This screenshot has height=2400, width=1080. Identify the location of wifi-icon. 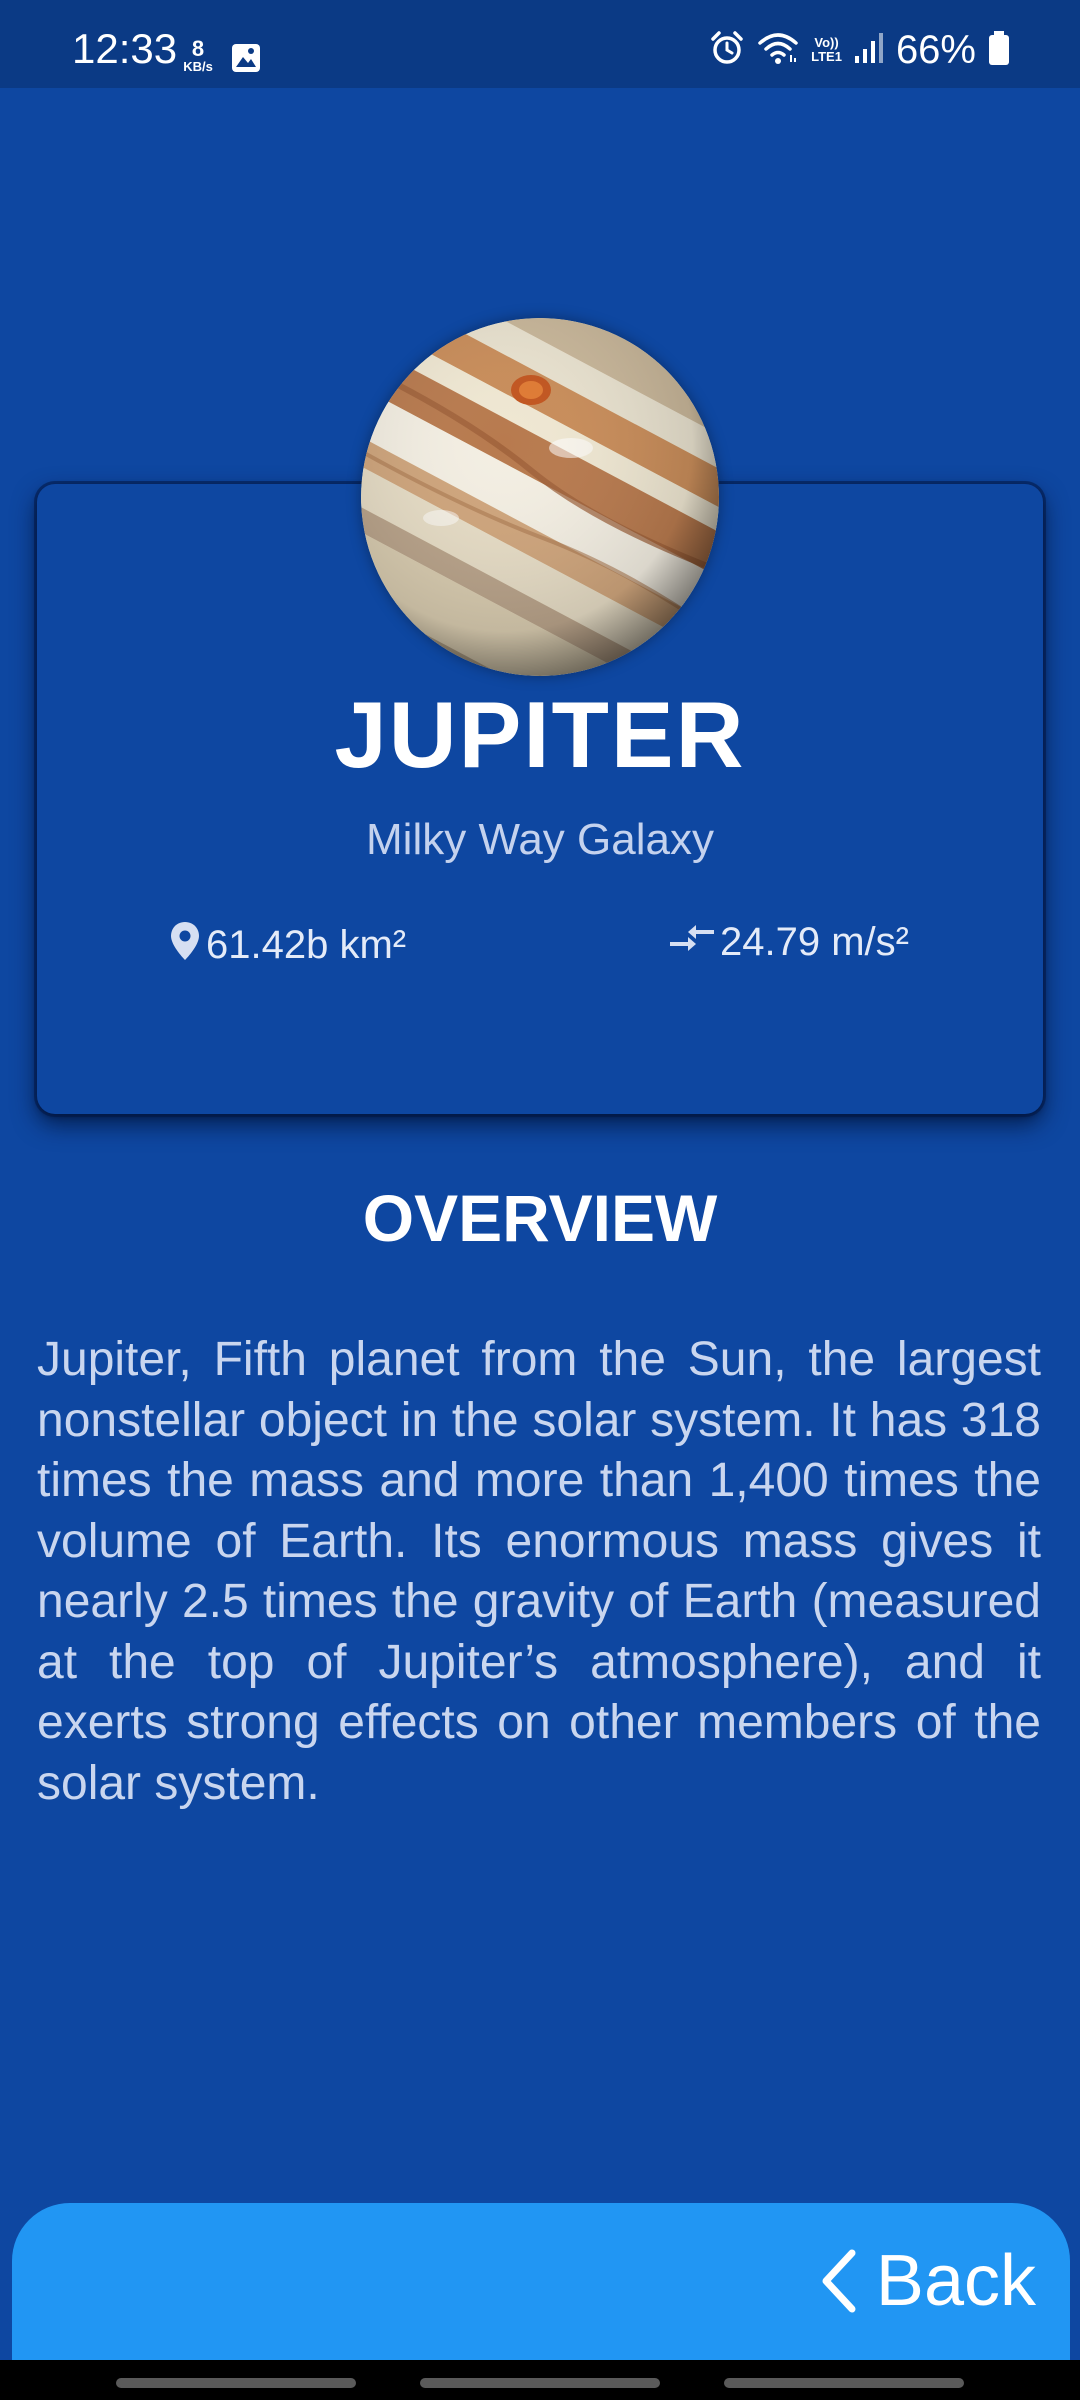
(778, 50).